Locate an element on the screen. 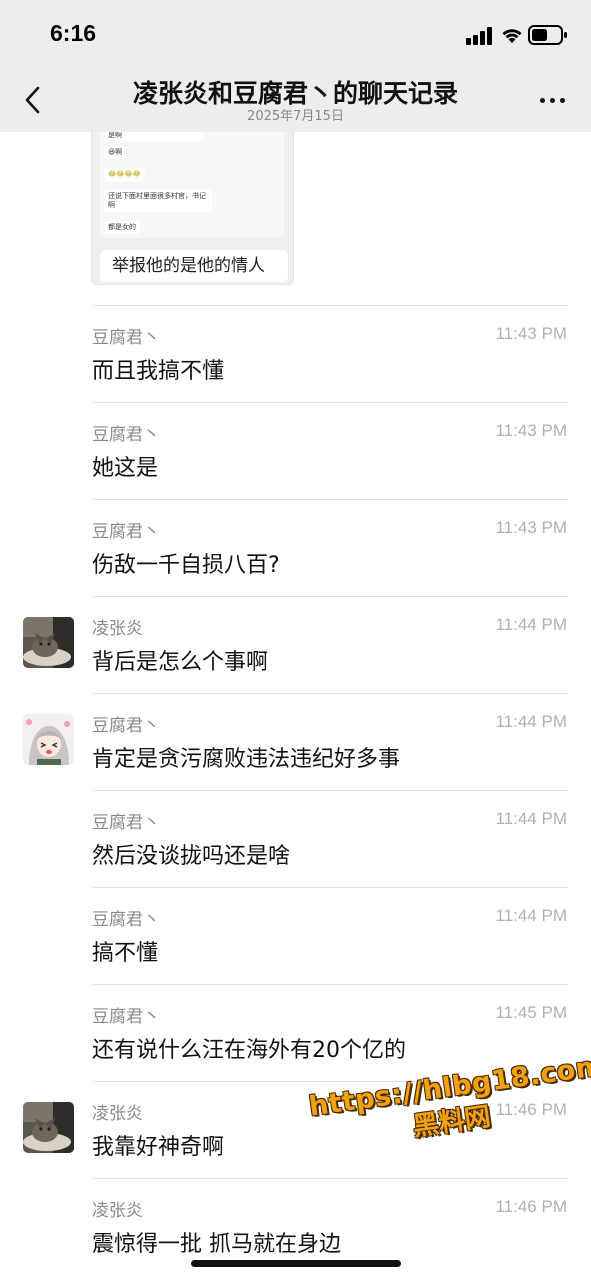 This screenshot has width=591, height=1280. message-row: 凌张炎 11:46 PM 我靠好神奇啊 is located at coordinates (295, 1129).